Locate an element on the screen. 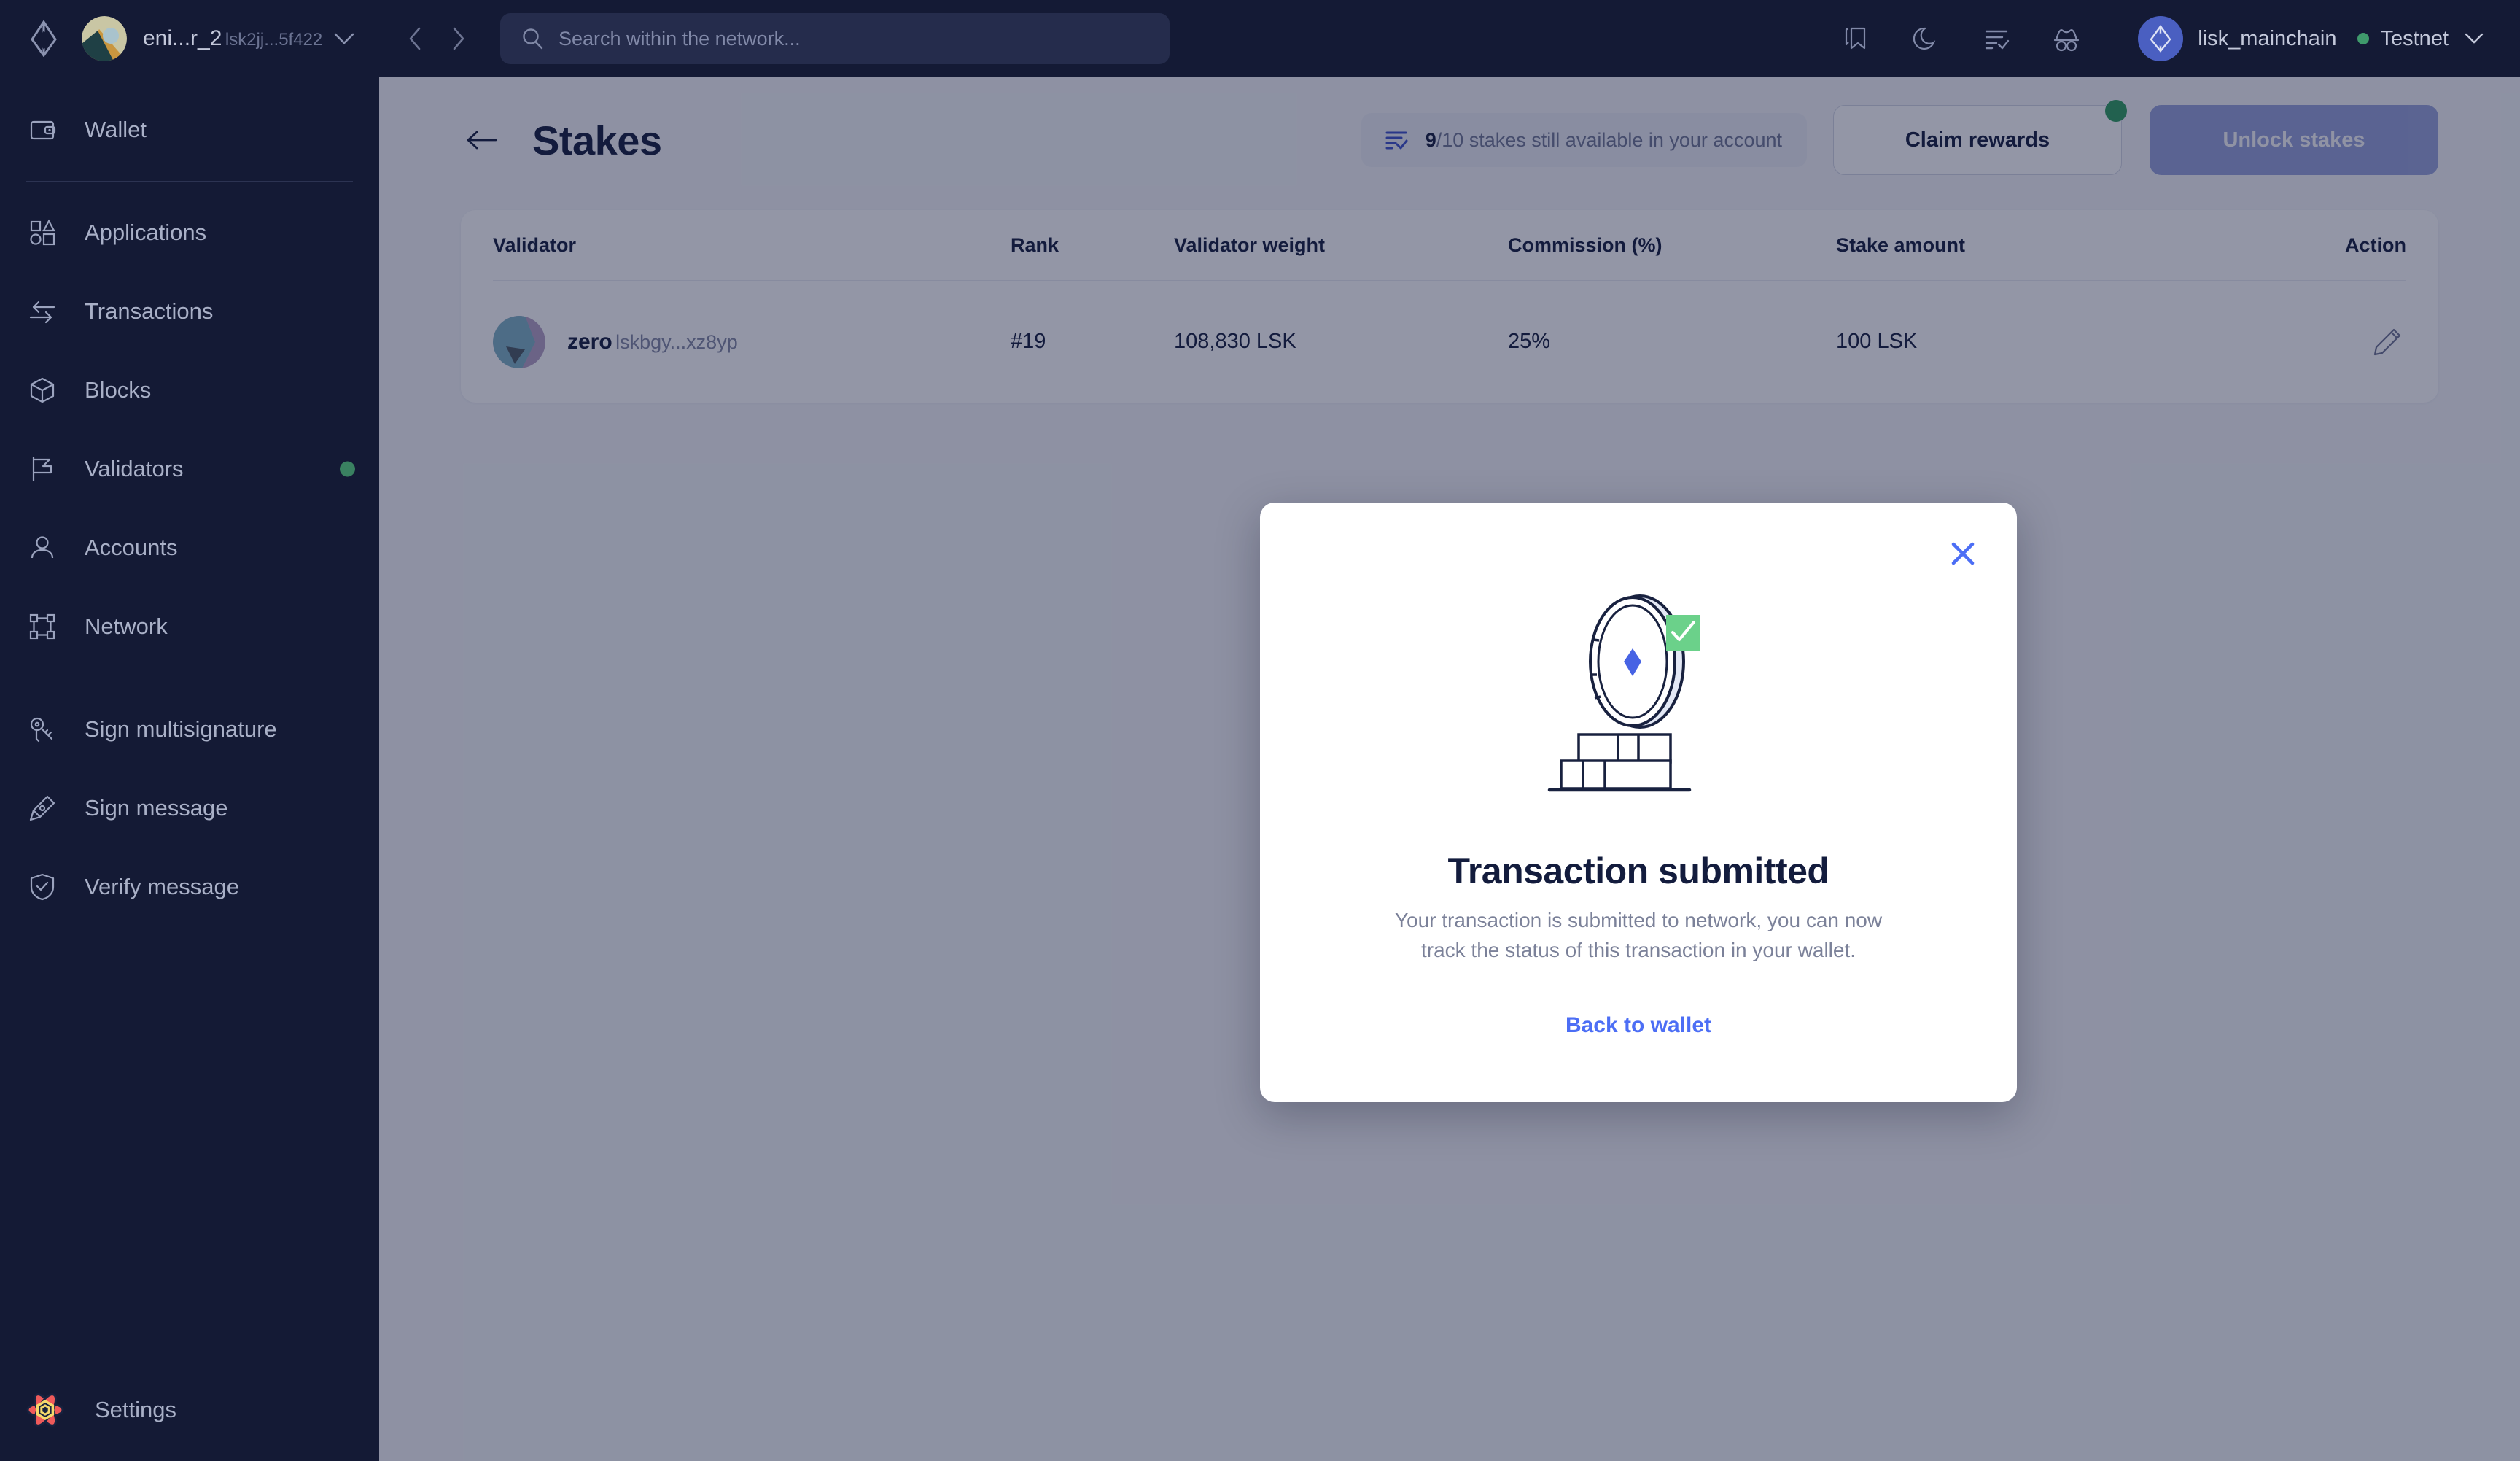  lisk-logo-icon is located at coordinates (44, 39).